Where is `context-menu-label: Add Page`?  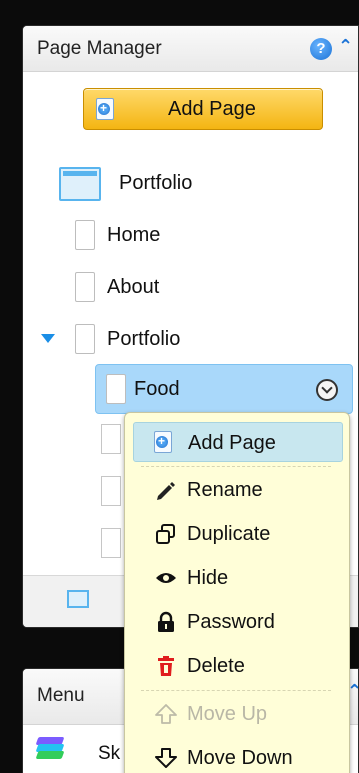
context-menu-label: Add Page is located at coordinates (232, 443).